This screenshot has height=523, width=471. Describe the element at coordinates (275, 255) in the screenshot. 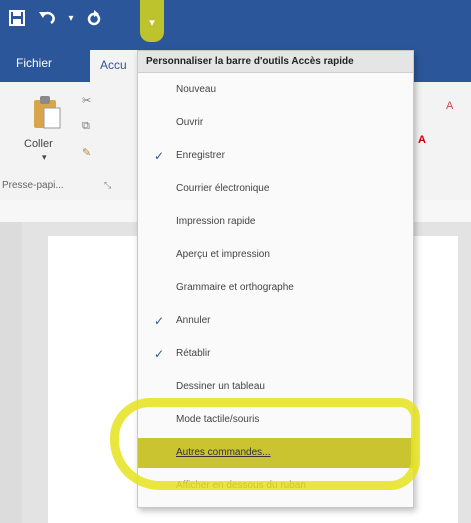

I see `menu-item-5: Aperçu et impression` at that location.